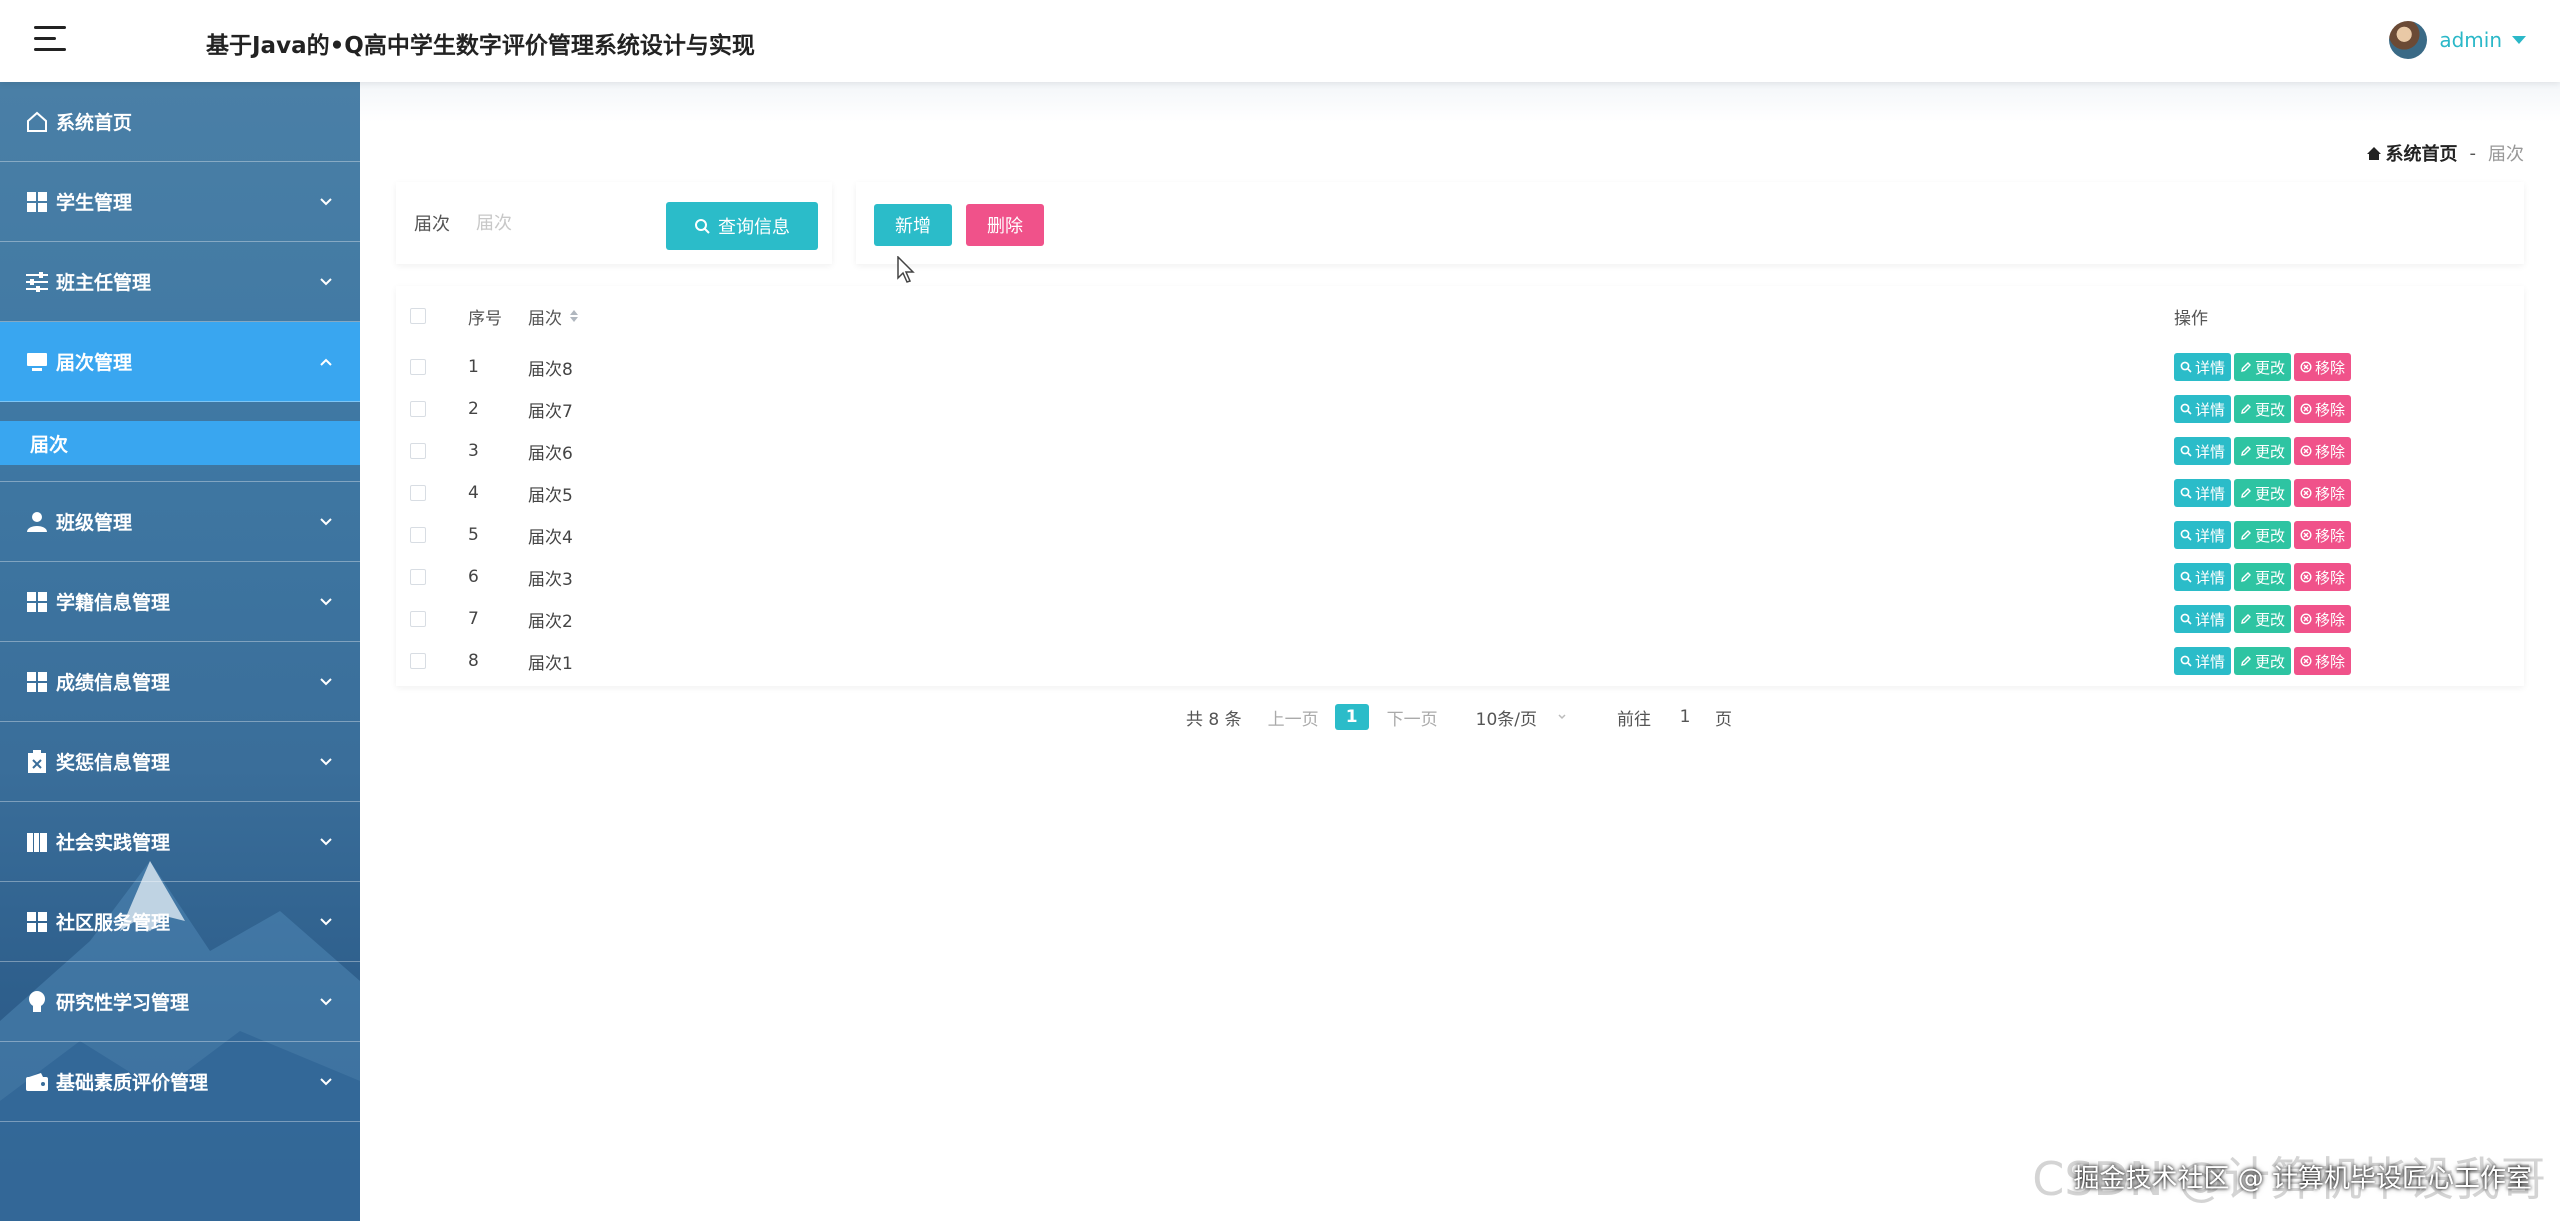 Image resolution: width=2560 pixels, height=1221 pixels. What do you see at coordinates (754, 227) in the screenshot?
I see `query-button-label: 查询信息` at bounding box center [754, 227].